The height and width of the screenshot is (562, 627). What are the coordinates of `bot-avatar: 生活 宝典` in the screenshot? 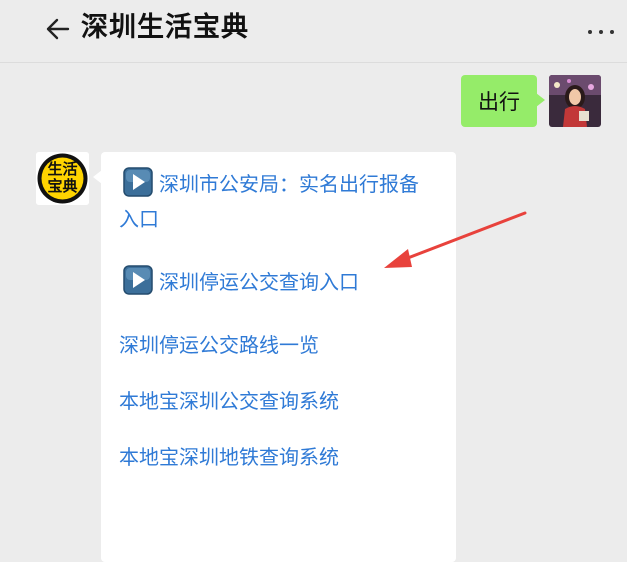 It's located at (62, 178).